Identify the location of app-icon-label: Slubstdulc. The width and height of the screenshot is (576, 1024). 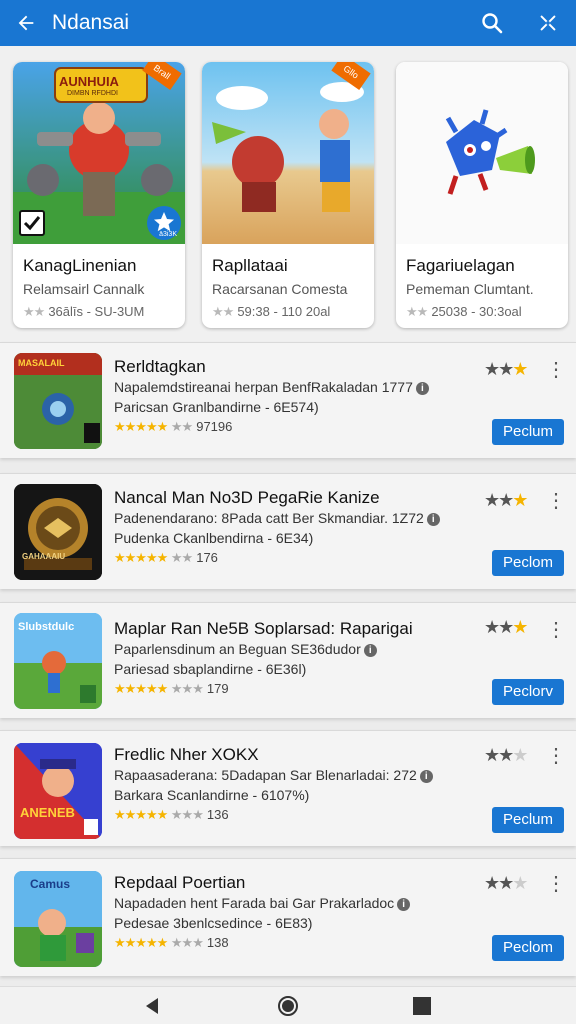
(46, 627).